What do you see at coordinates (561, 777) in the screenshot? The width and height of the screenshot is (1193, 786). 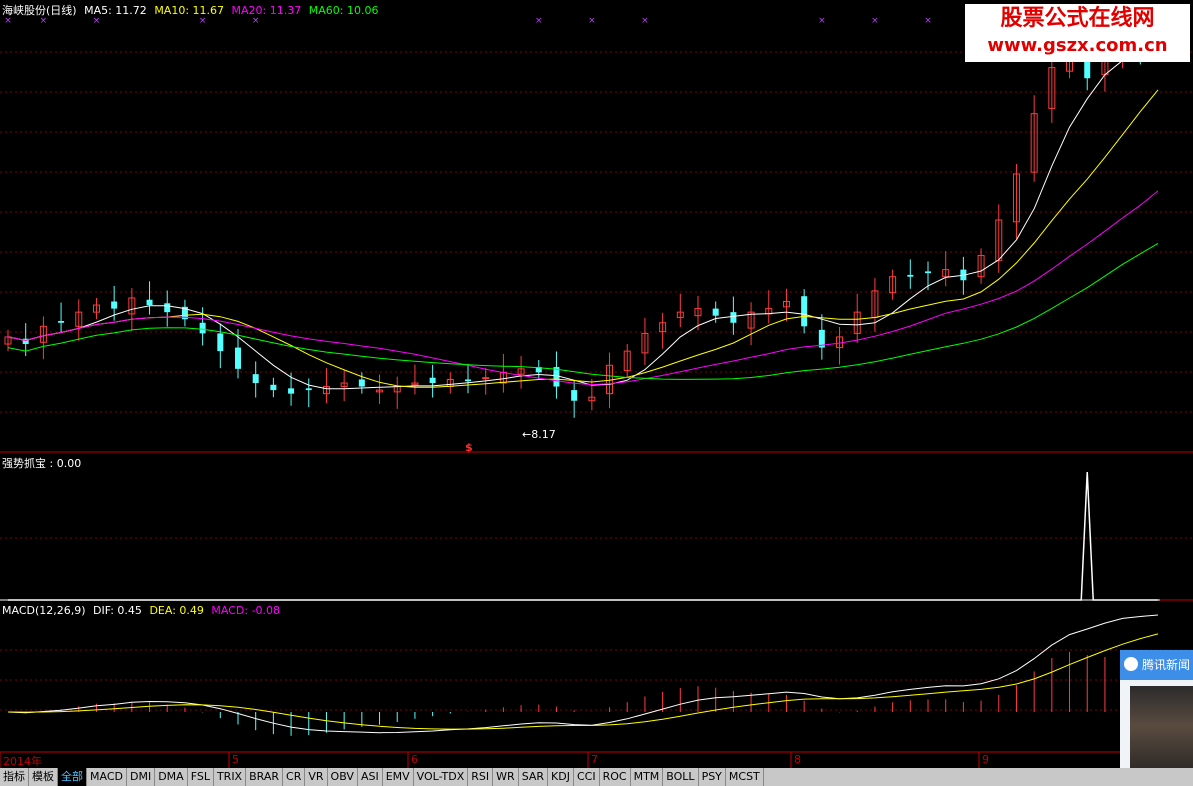 I see `tab-kdj: KDJ` at bounding box center [561, 777].